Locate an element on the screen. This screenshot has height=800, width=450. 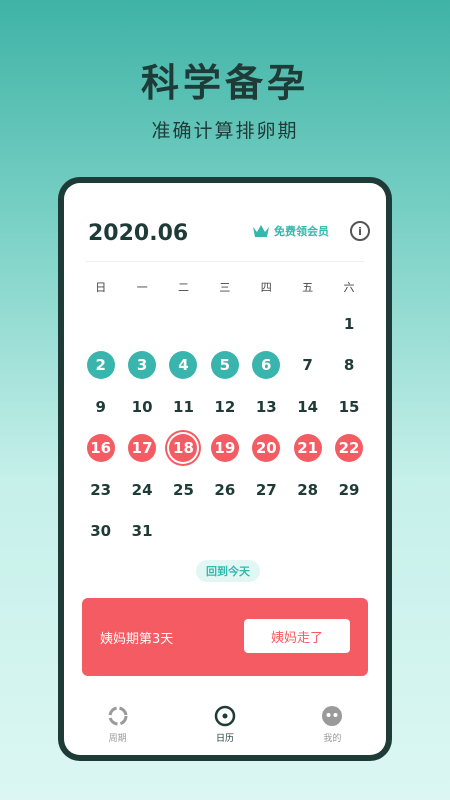
month-title: 2020.06 is located at coordinates (138, 233).